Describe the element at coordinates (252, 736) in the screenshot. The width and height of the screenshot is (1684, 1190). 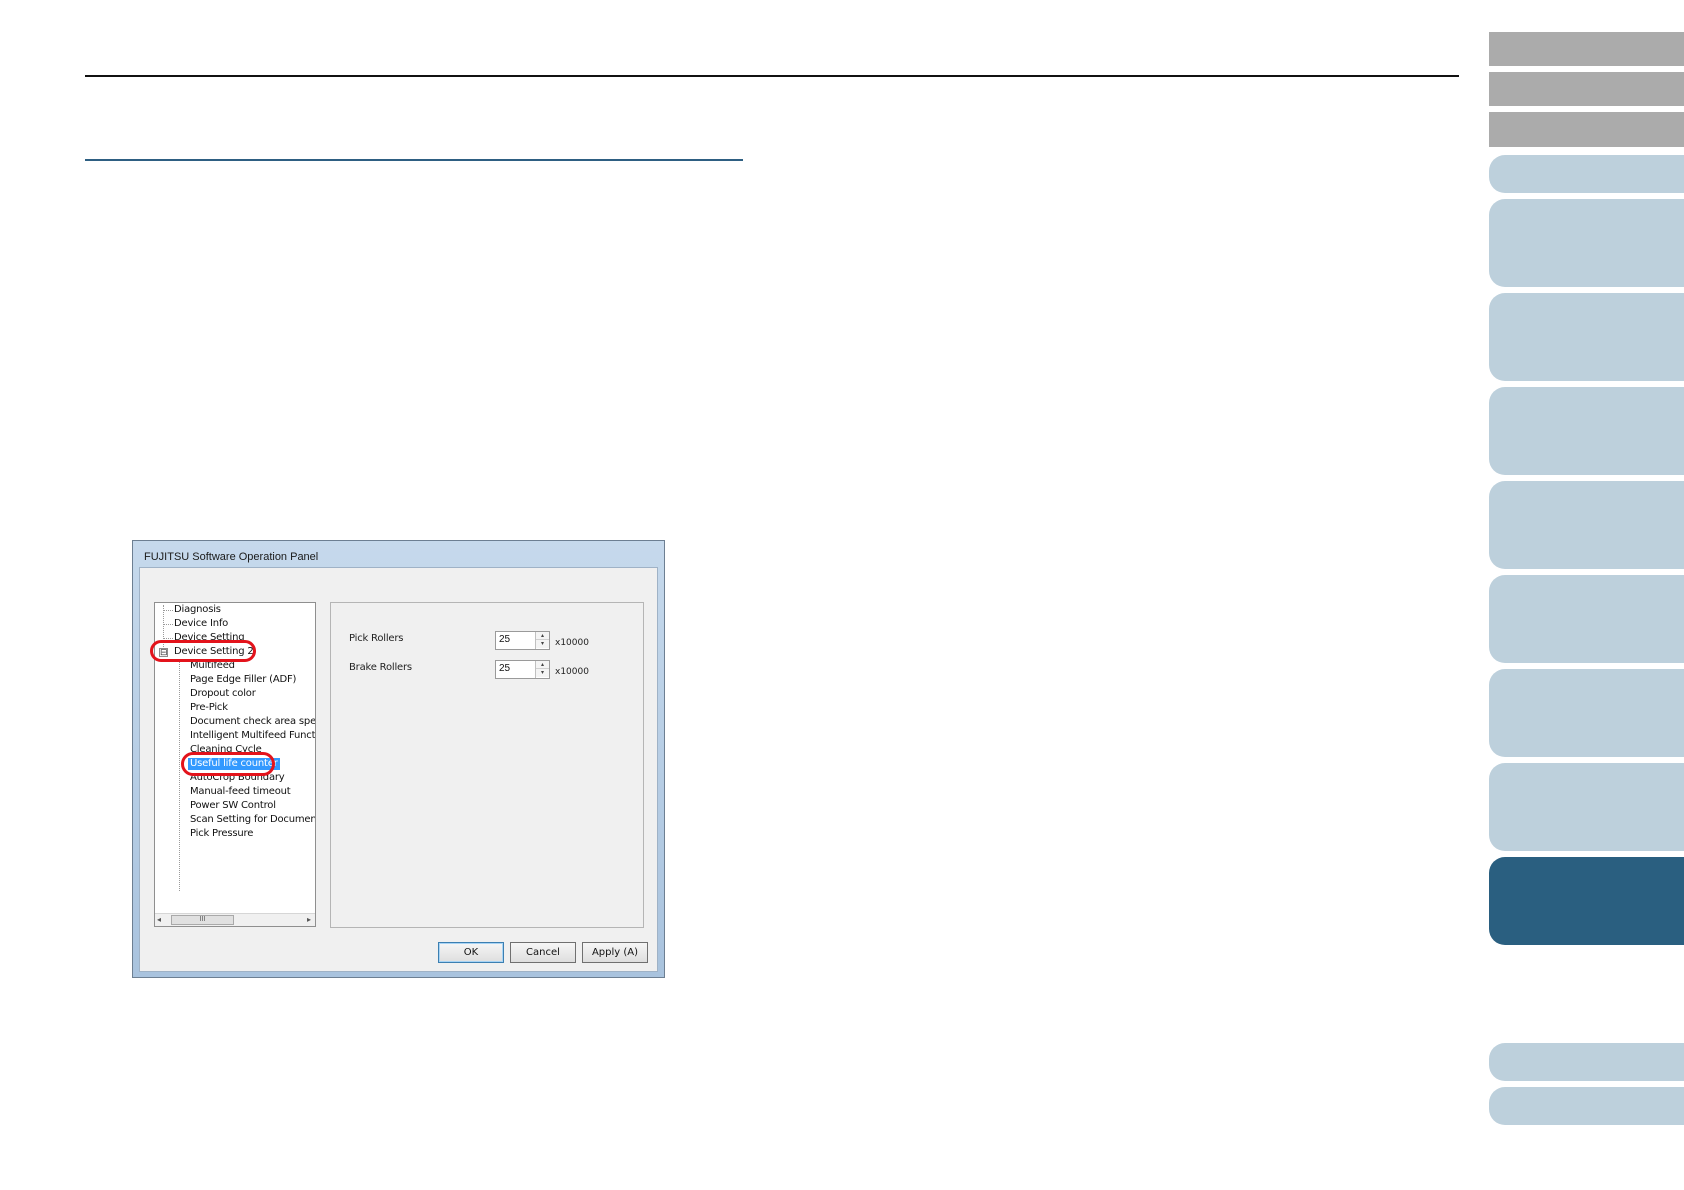
I see `tree-item-intelligent-multifeed: Intelligent Multifeed Function` at that location.